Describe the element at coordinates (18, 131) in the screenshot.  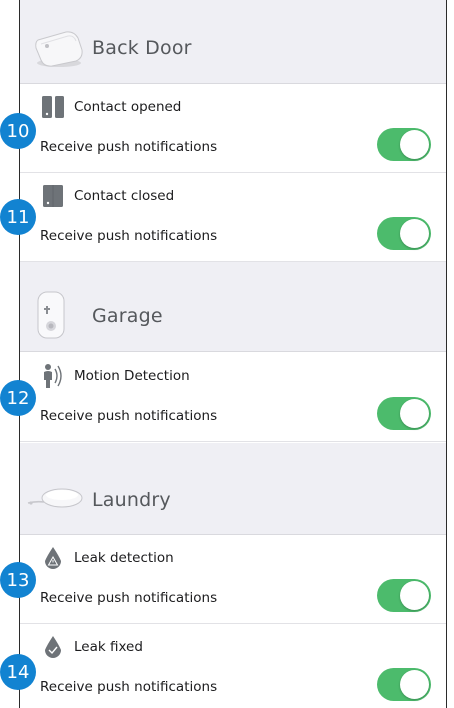
I see `step-badge: 10` at that location.